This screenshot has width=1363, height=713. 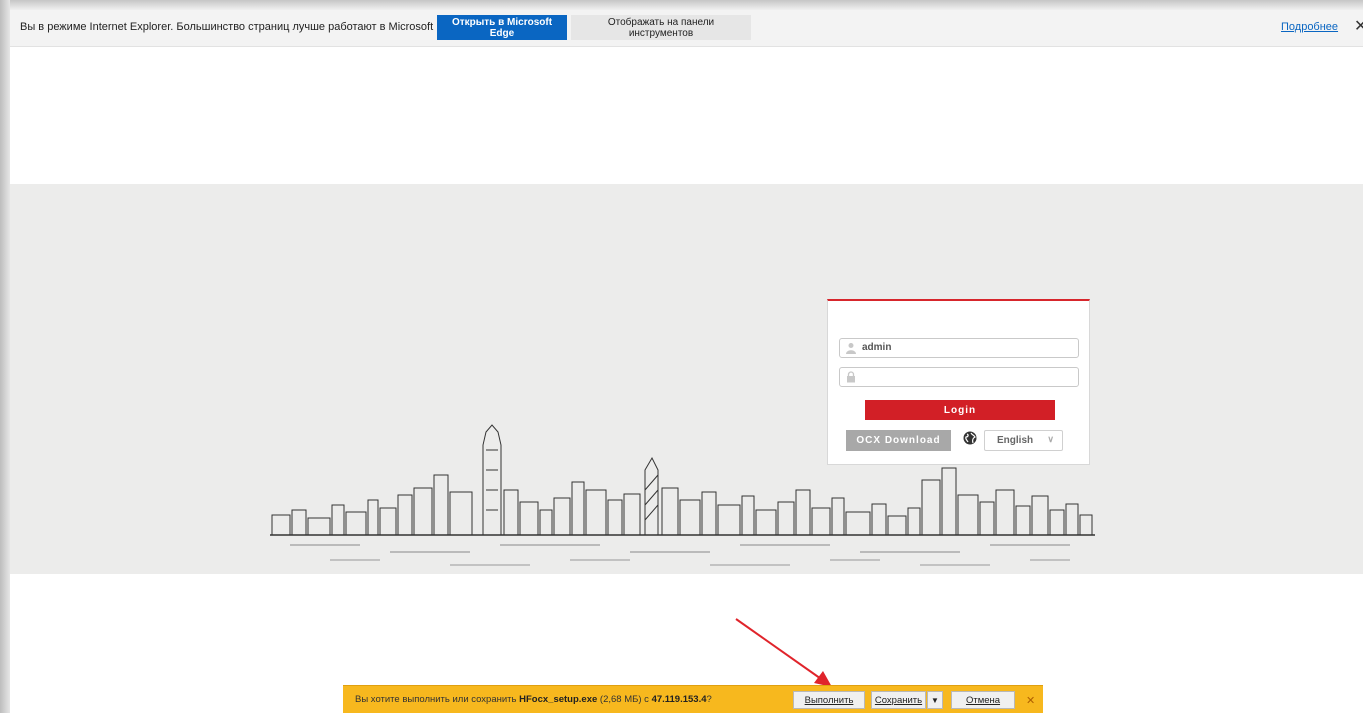 I want to click on language-select: English ∨, so click(x=1023, y=440).